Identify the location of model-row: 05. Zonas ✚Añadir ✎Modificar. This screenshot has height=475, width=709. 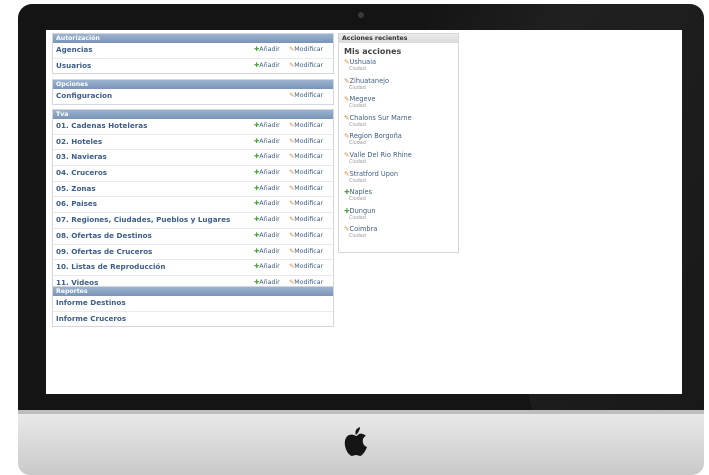
(193, 190).